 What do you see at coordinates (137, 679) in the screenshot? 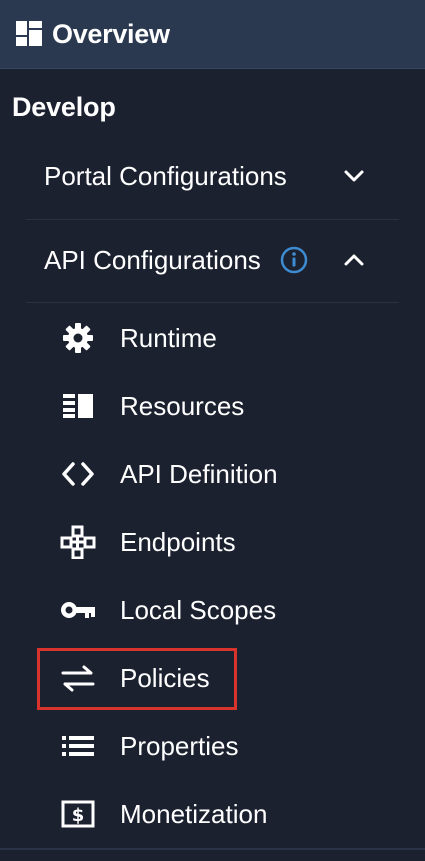
I see `highlight-box` at bounding box center [137, 679].